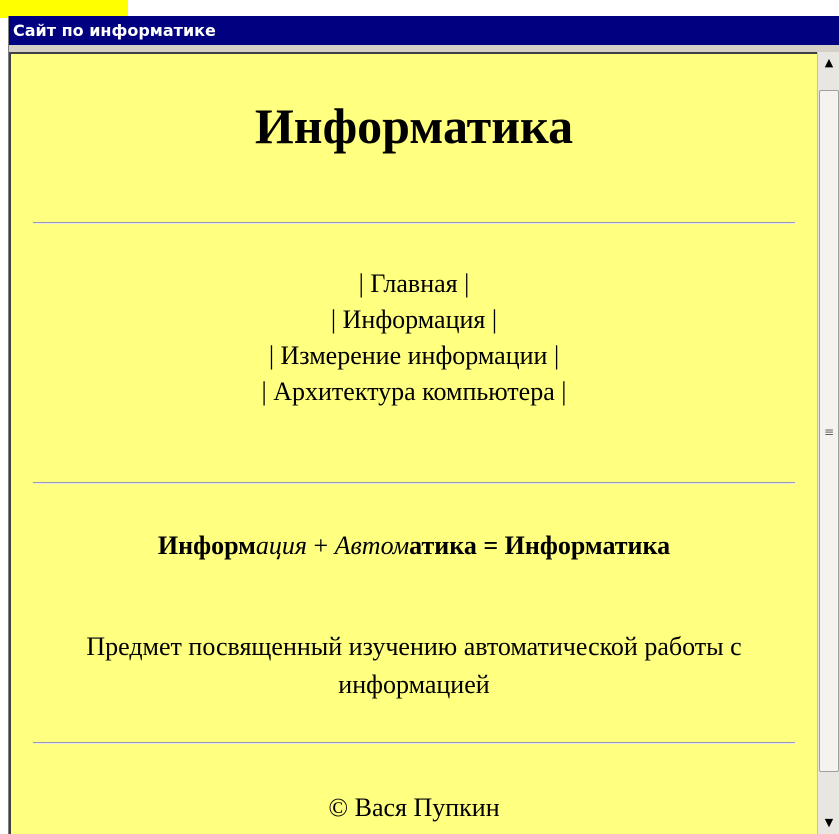  Describe the element at coordinates (114, 30) in the screenshot. I see `window-title: Сайт по информатике` at that location.